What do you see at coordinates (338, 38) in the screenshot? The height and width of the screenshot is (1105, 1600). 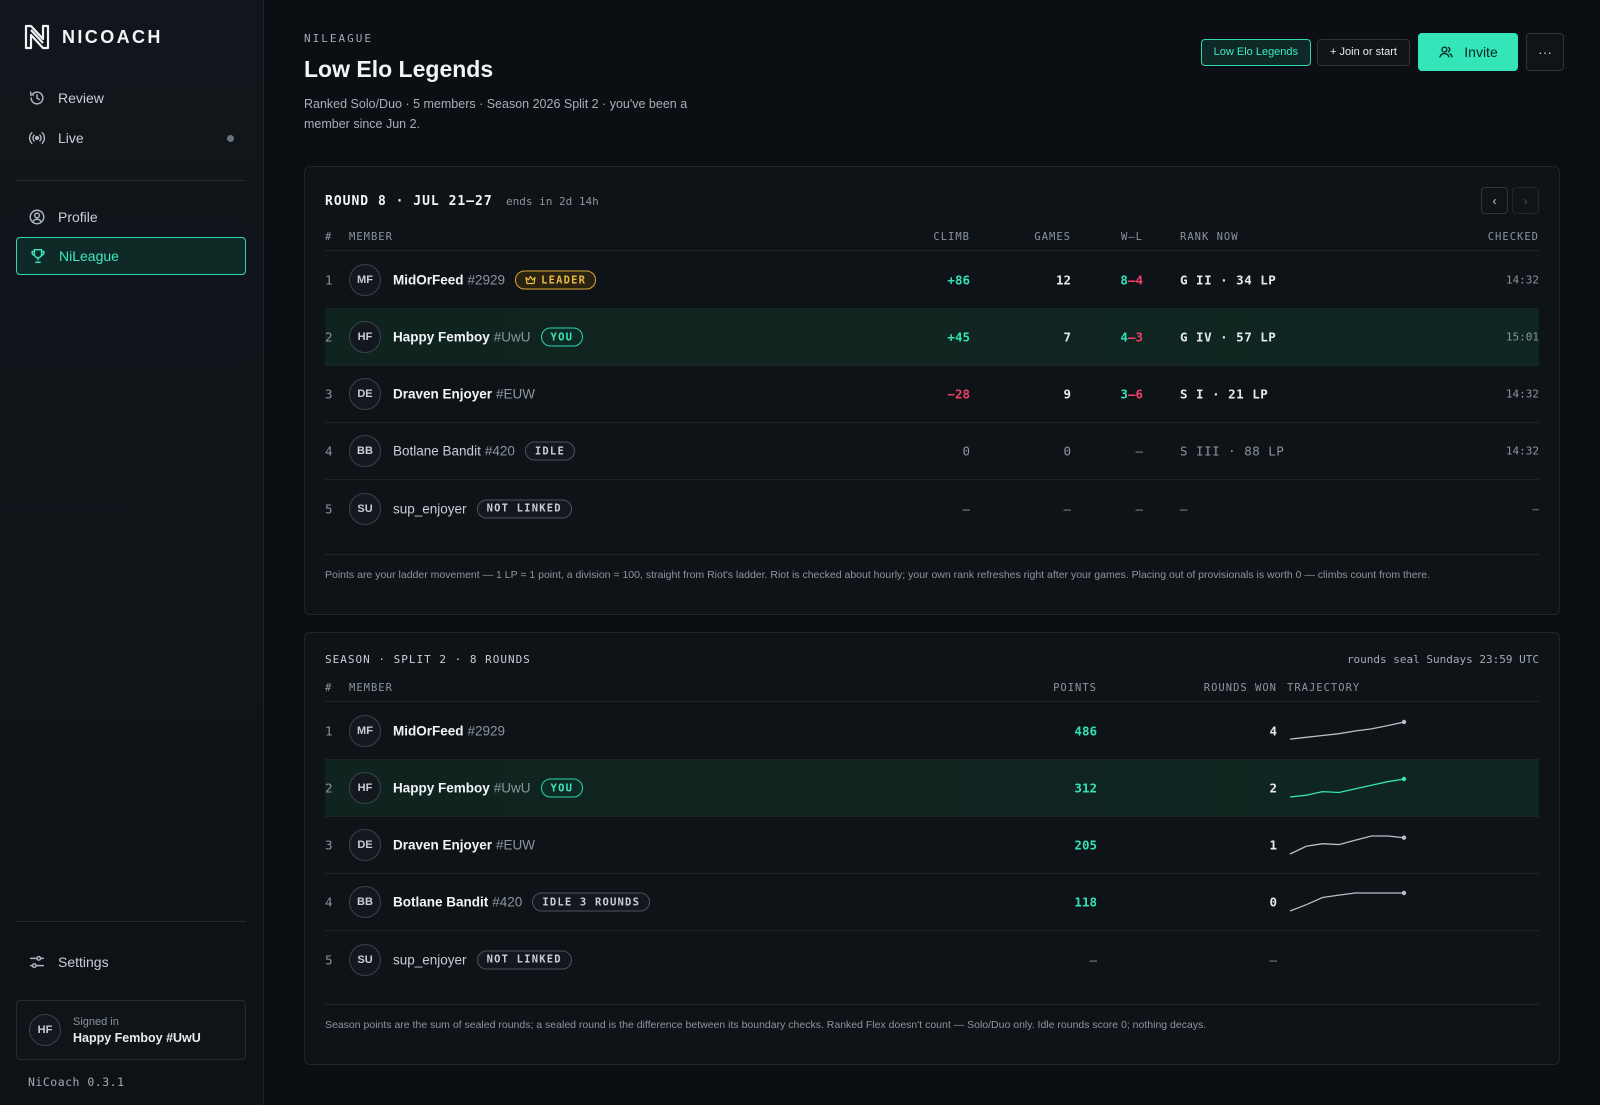 I see `page-eyebrow: NILEAGUE` at bounding box center [338, 38].